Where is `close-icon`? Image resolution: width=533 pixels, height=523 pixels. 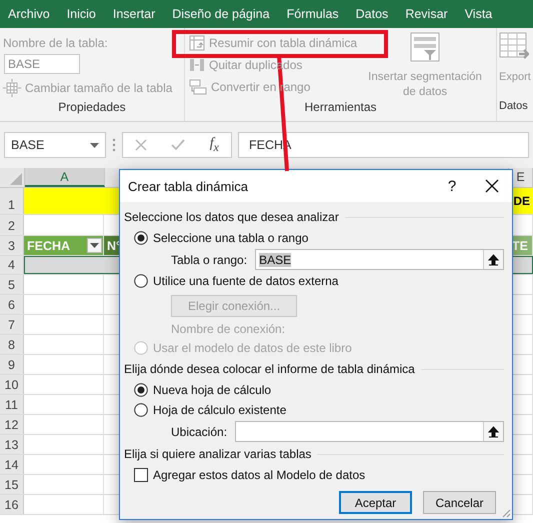 close-icon is located at coordinates (492, 186).